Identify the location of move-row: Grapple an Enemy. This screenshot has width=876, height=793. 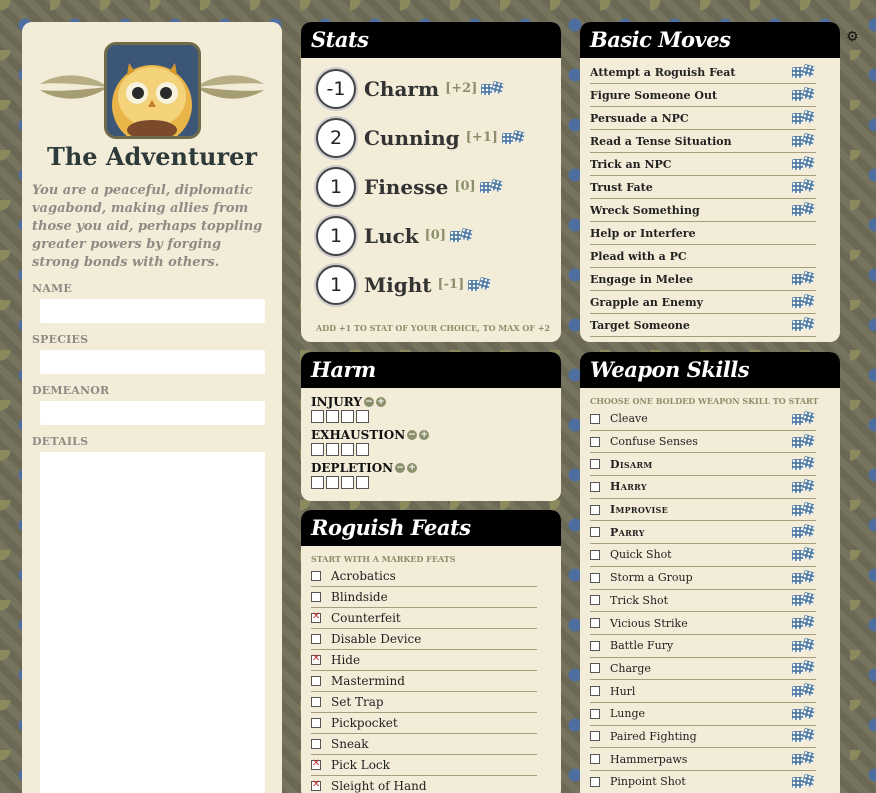
(703, 302).